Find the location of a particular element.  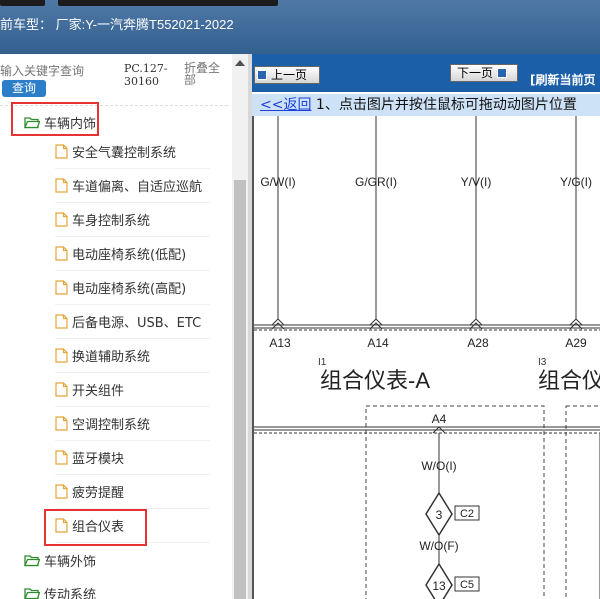

collapse-all-link: 折叠全部 is located at coordinates (204, 74).